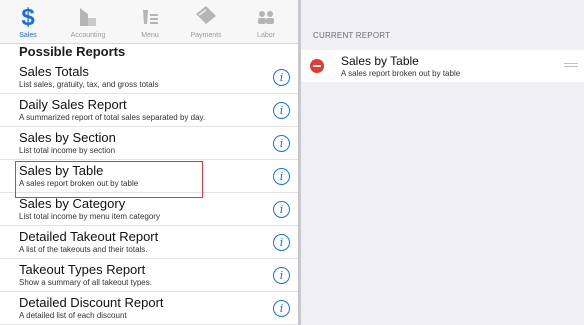  Describe the element at coordinates (89, 216) in the screenshot. I see `report-subtitle: List total income by menu item category` at that location.